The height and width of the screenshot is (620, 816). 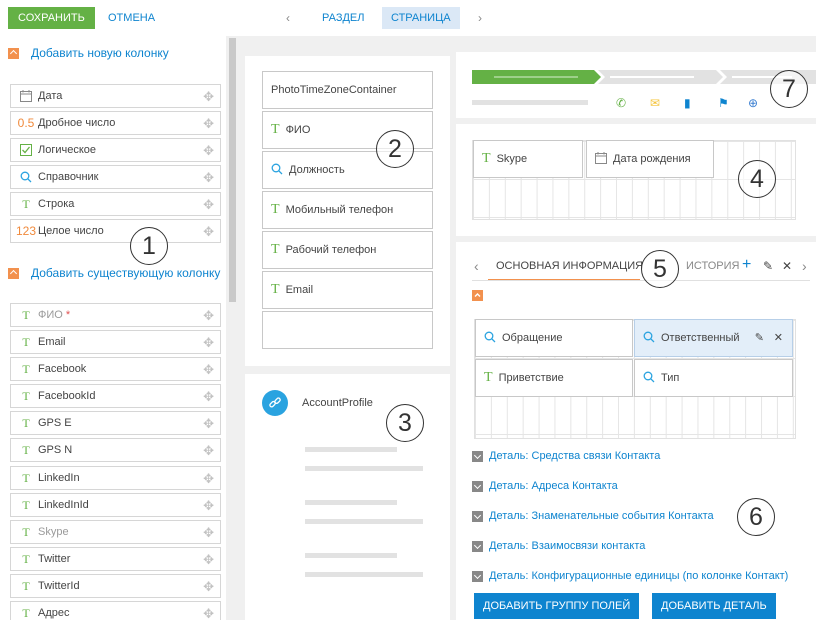 I want to click on field-label: FacebookId, so click(x=67, y=396).